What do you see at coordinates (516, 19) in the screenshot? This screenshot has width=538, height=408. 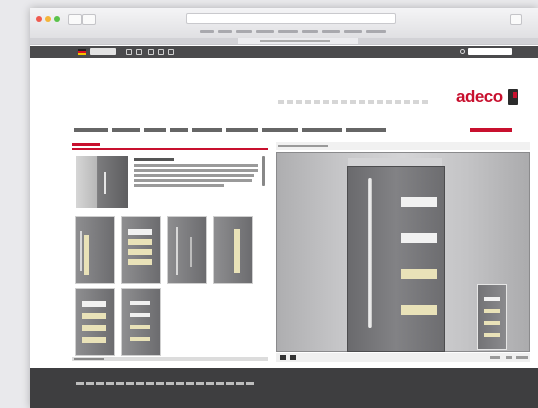 I see `share-button` at bounding box center [516, 19].